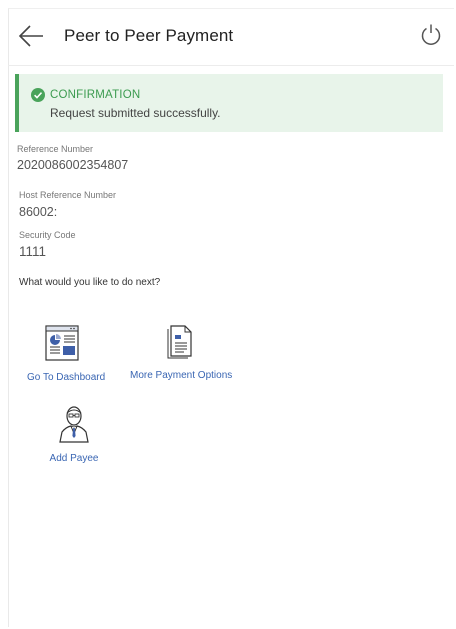  Describe the element at coordinates (90, 282) in the screenshot. I see `next-steps-prompt: What would you like to do next?` at that location.